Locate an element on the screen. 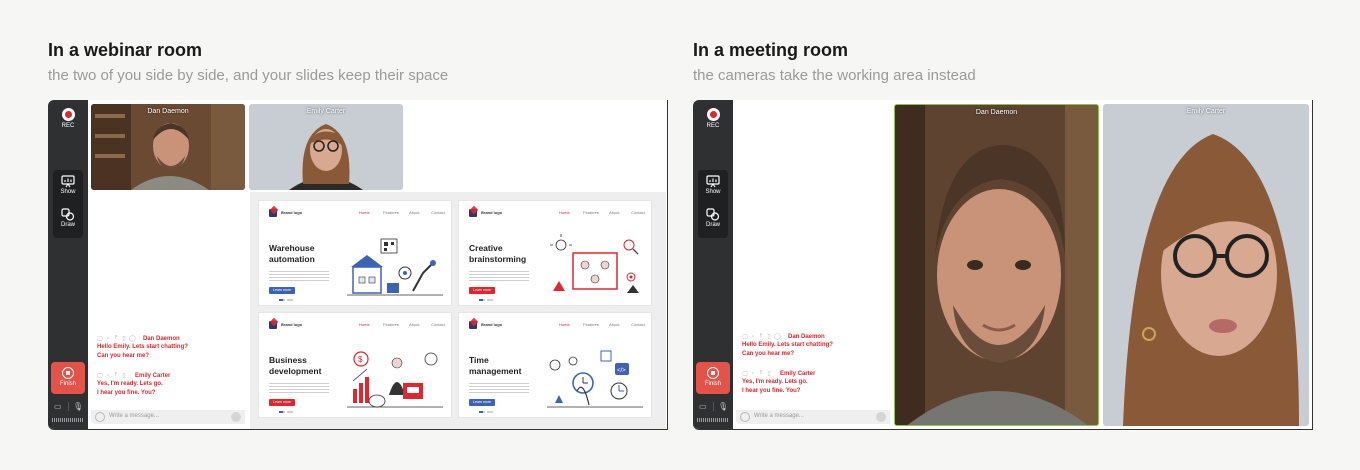 The width and height of the screenshot is (1360, 470). chat-text: Yes, I'm ready. Lets go. is located at coordinates (130, 384).